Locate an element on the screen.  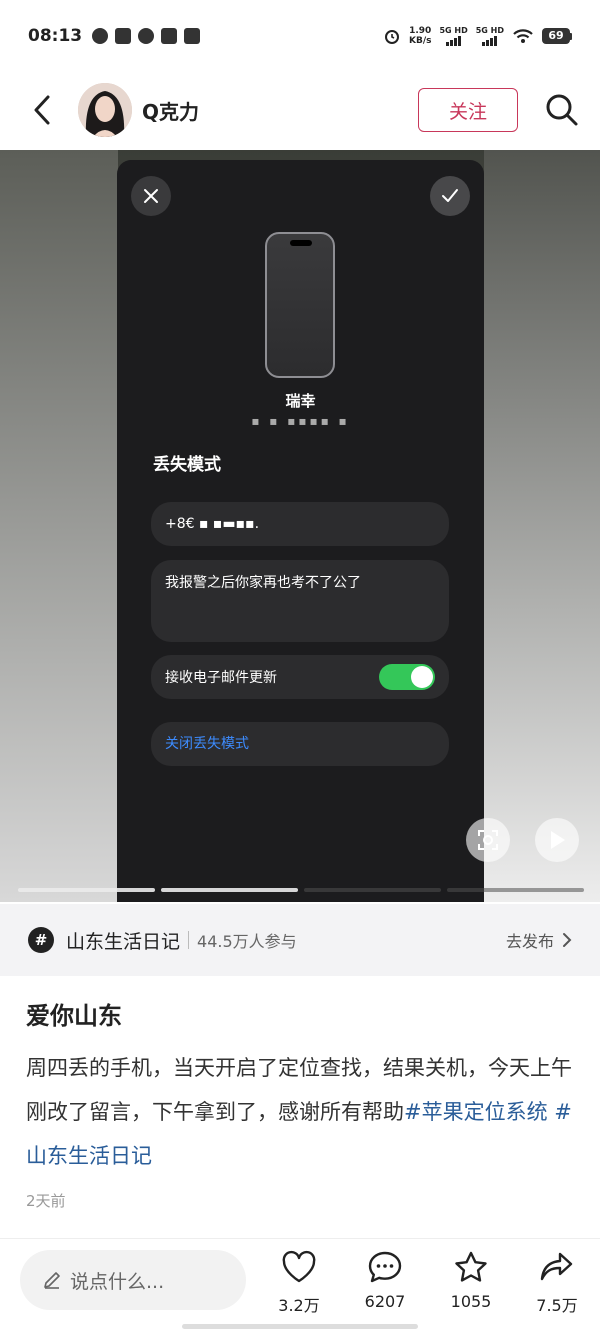
status-right: 1.90 KB/s 5G HD 5G HD 69 is located at coordinates (477, 36).